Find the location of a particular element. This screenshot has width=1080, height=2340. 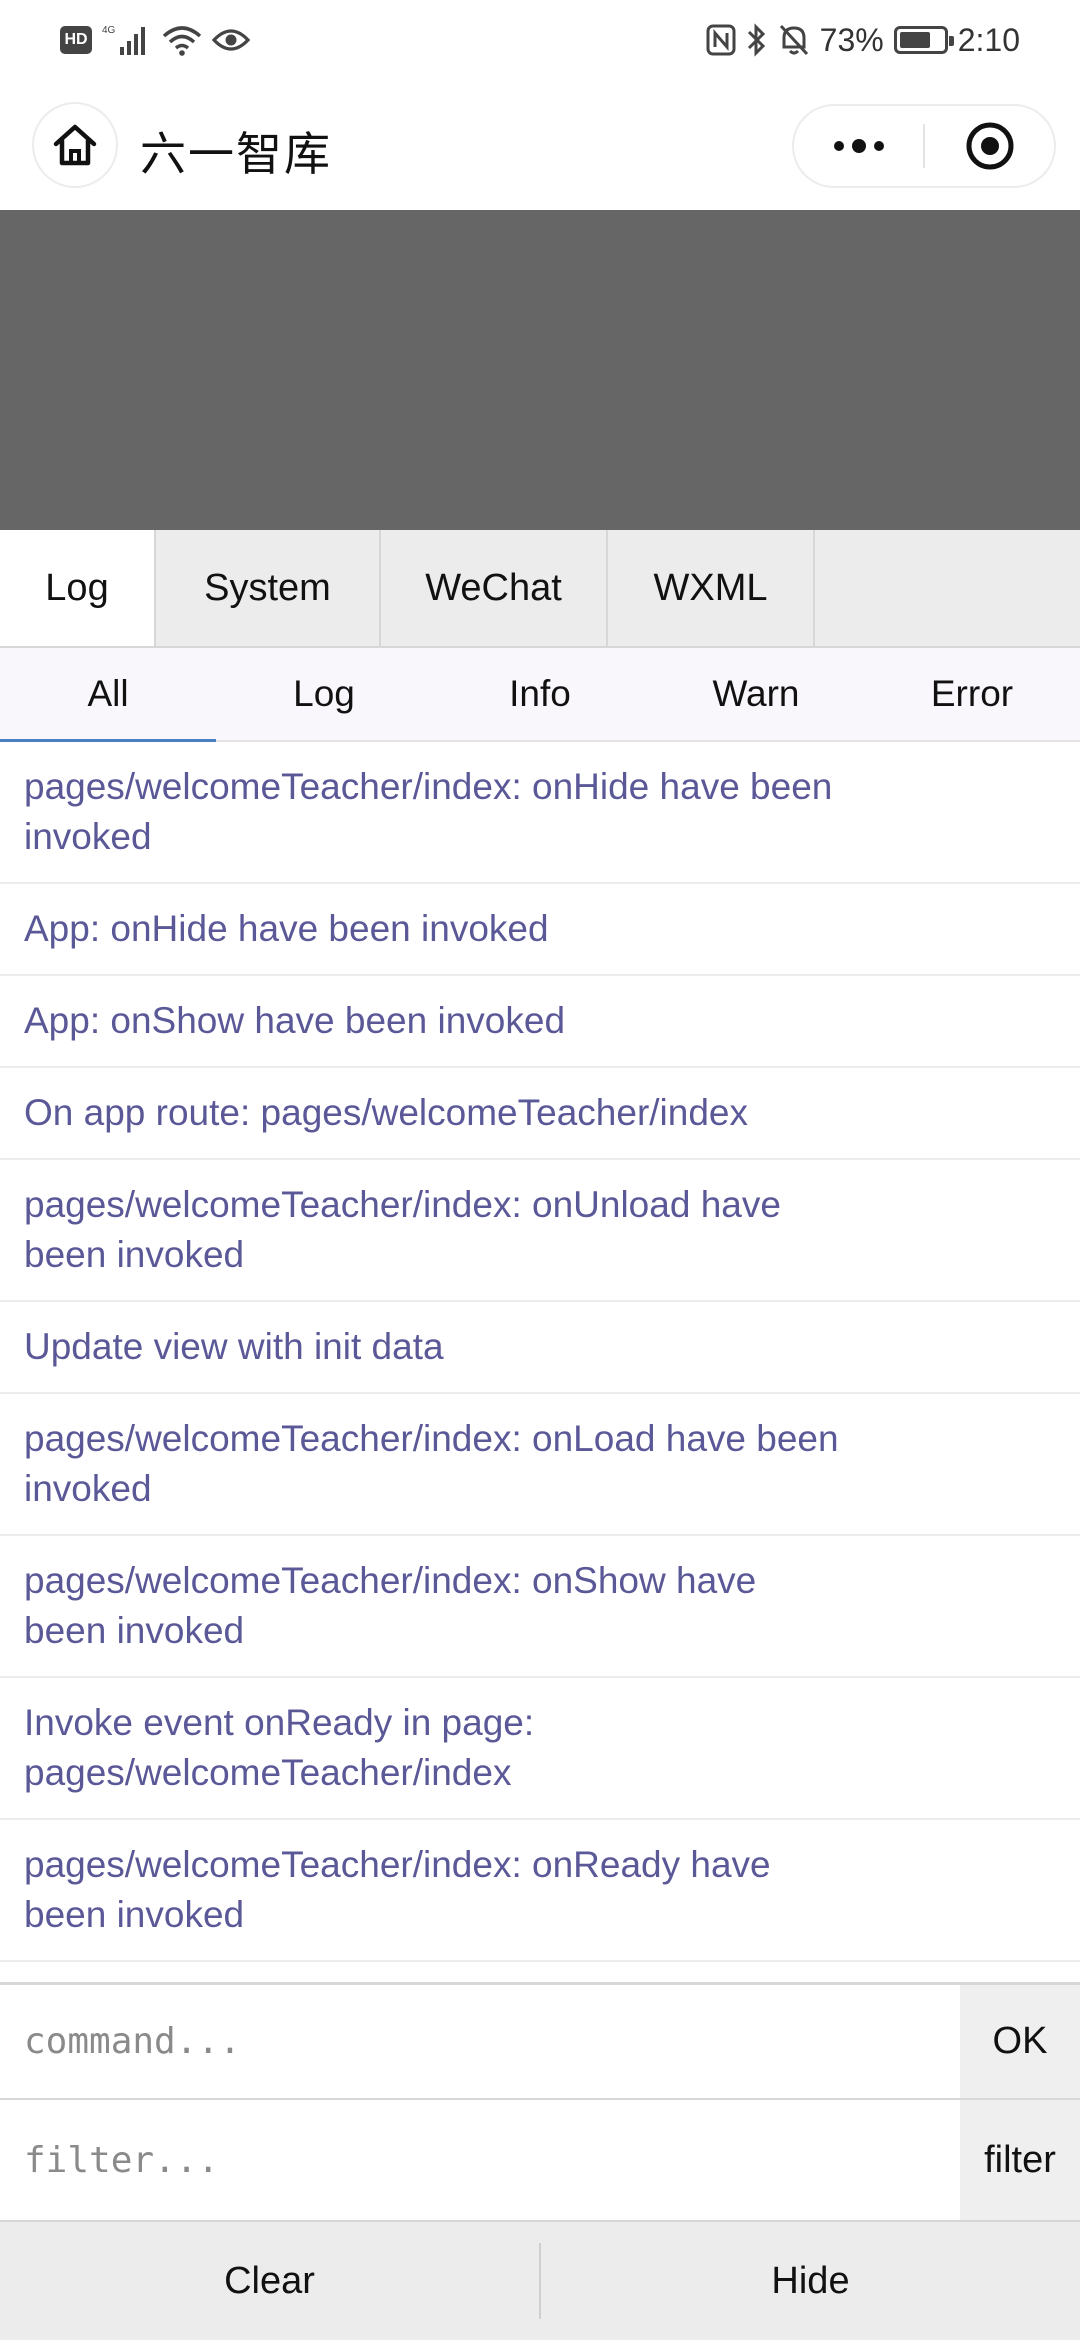

bottom-bar: Clear Hide is located at coordinates (540, 2280).